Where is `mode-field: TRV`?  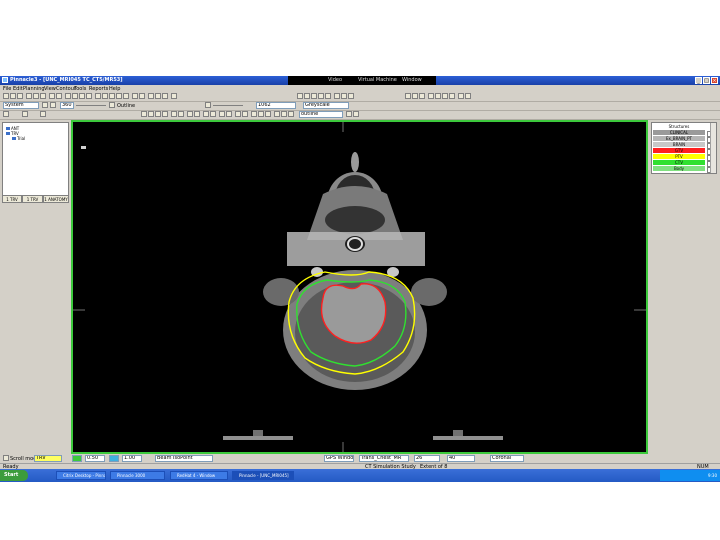
mode-field: TRV is located at coordinates (48, 458).